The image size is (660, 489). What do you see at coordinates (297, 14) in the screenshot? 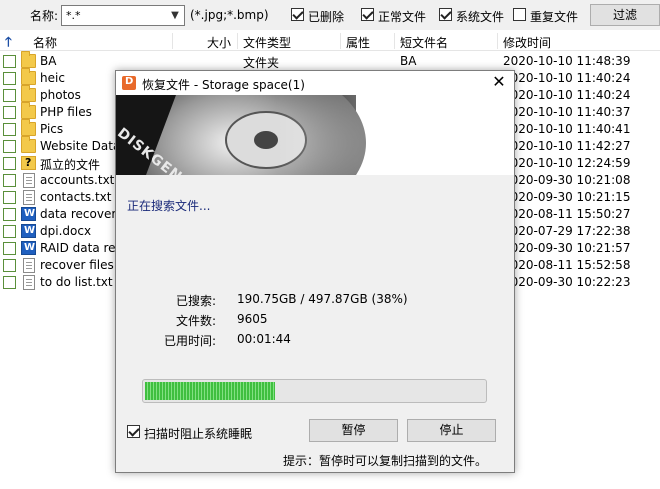
I see `filter-deleted-checkbox` at bounding box center [297, 14].